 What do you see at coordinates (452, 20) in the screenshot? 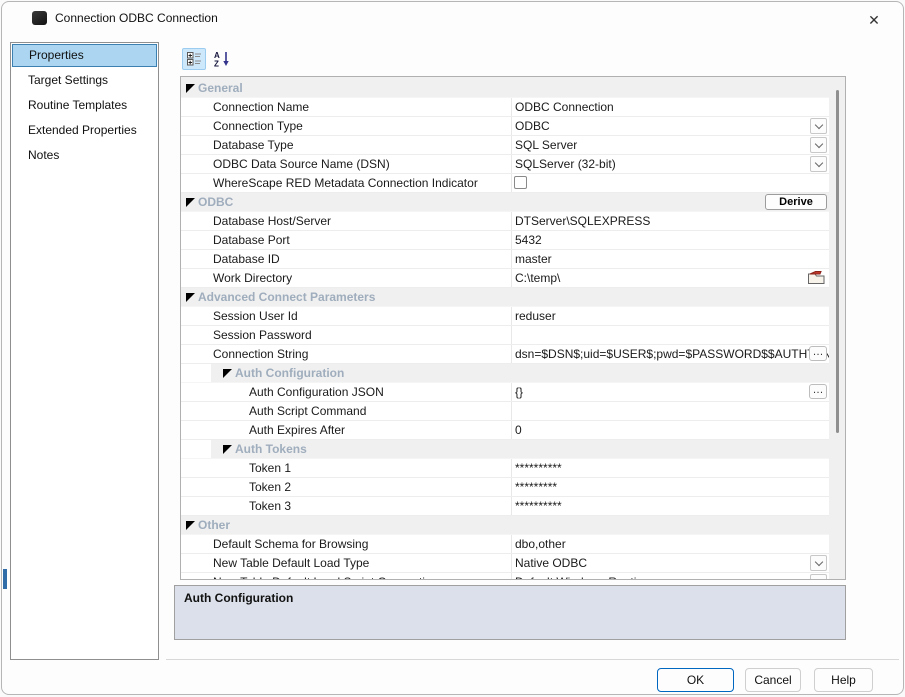
I see `titlebar: Connection ODBC Connection ✕` at bounding box center [452, 20].